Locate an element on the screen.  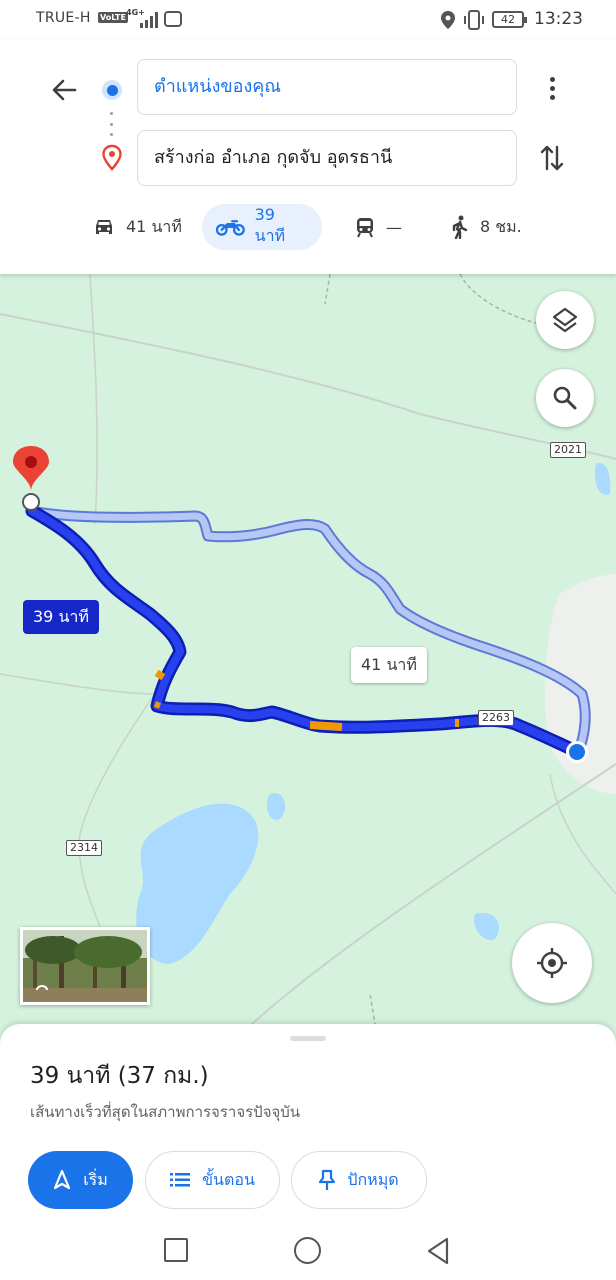
road-shield: 2314 is located at coordinates (84, 848).